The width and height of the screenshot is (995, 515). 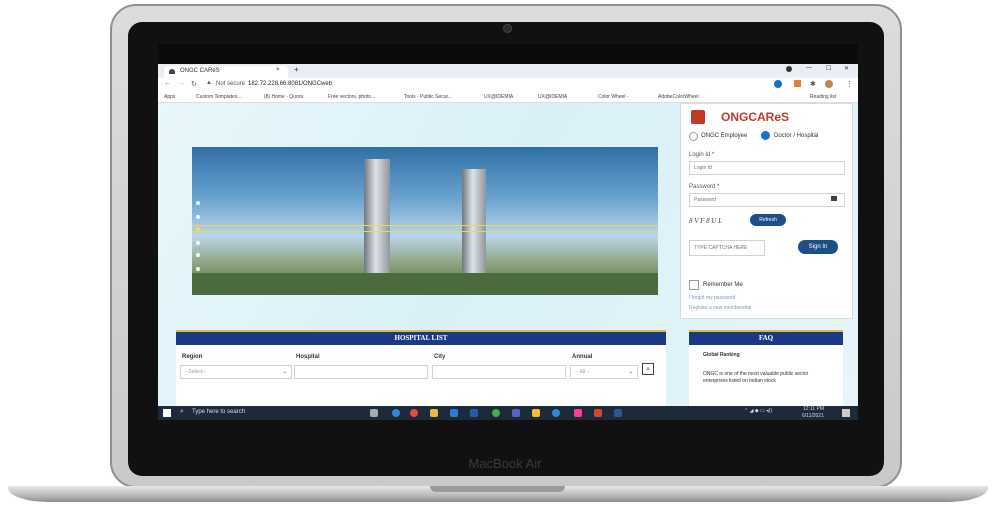 What do you see at coordinates (425, 221) in the screenshot?
I see `hero-image` at bounding box center [425, 221].